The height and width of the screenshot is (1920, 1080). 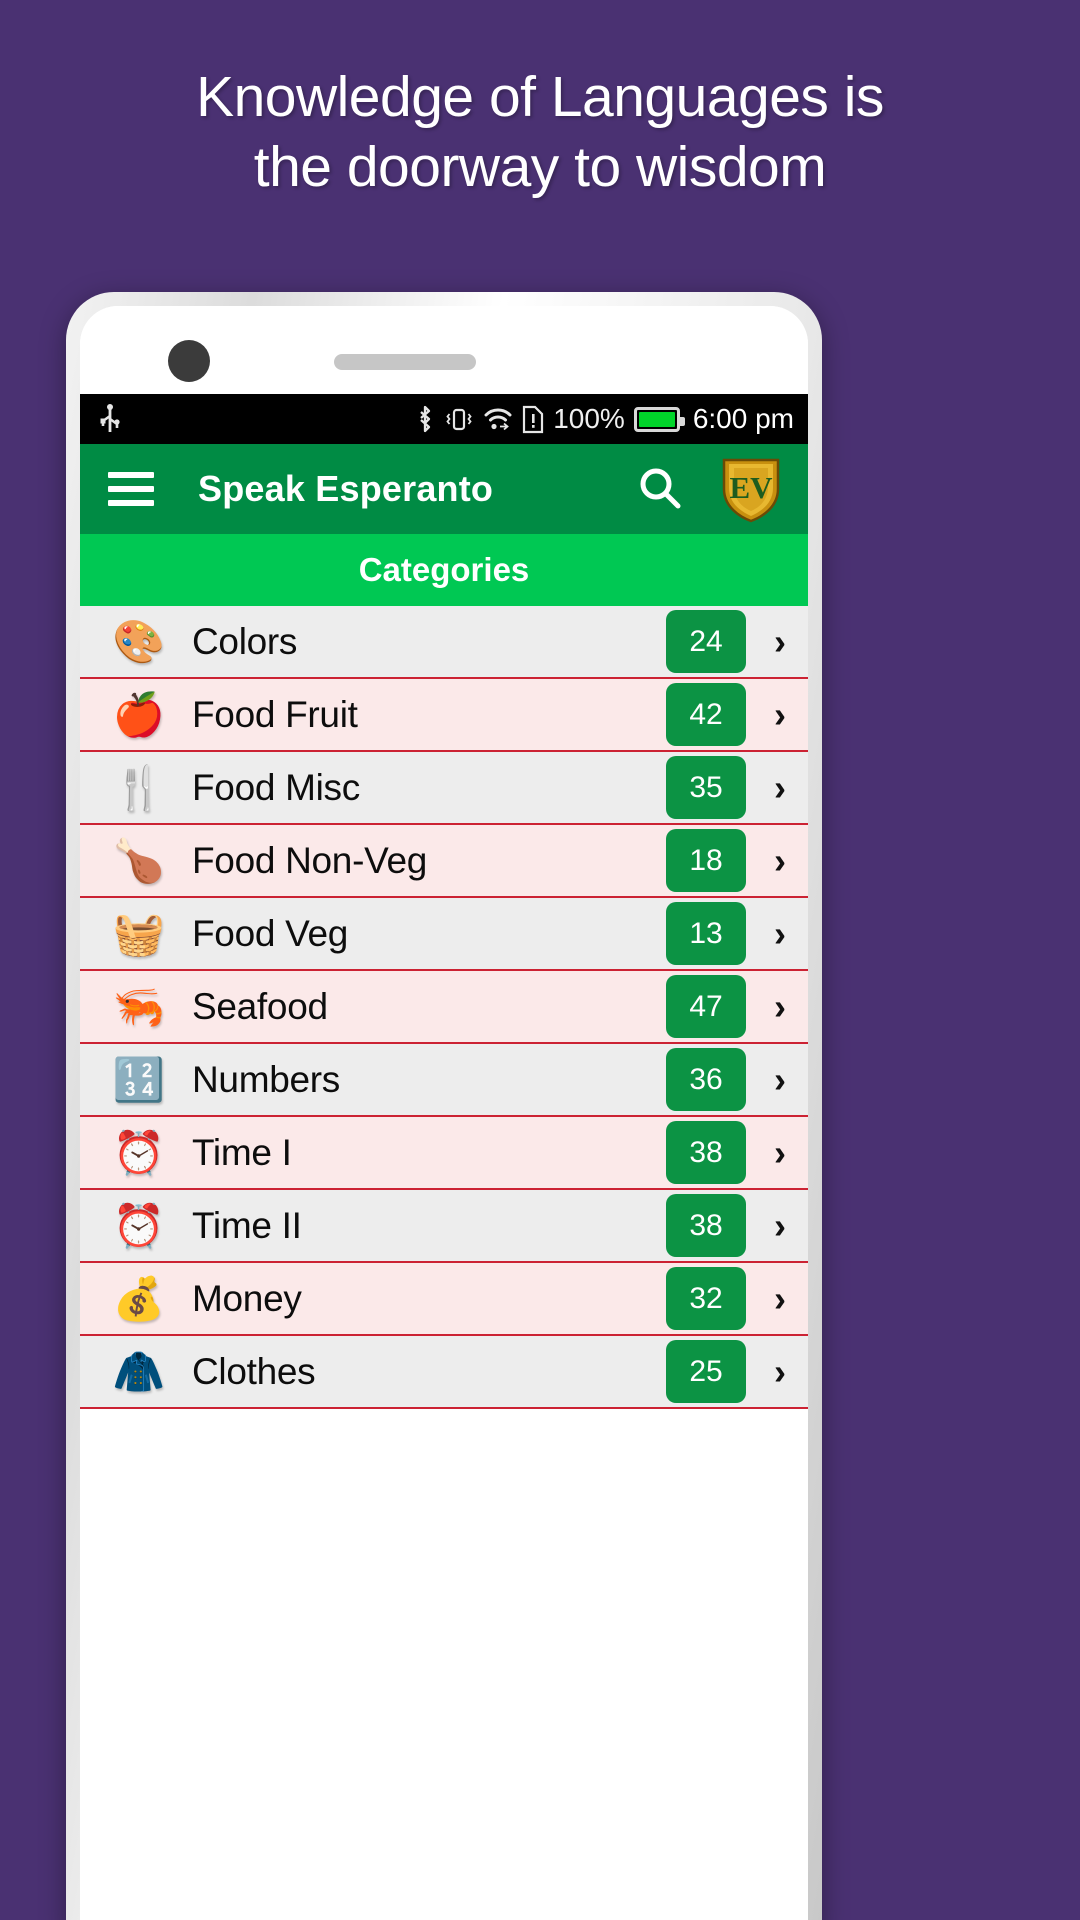 I want to click on categories-header-label: Categories, so click(x=444, y=569).